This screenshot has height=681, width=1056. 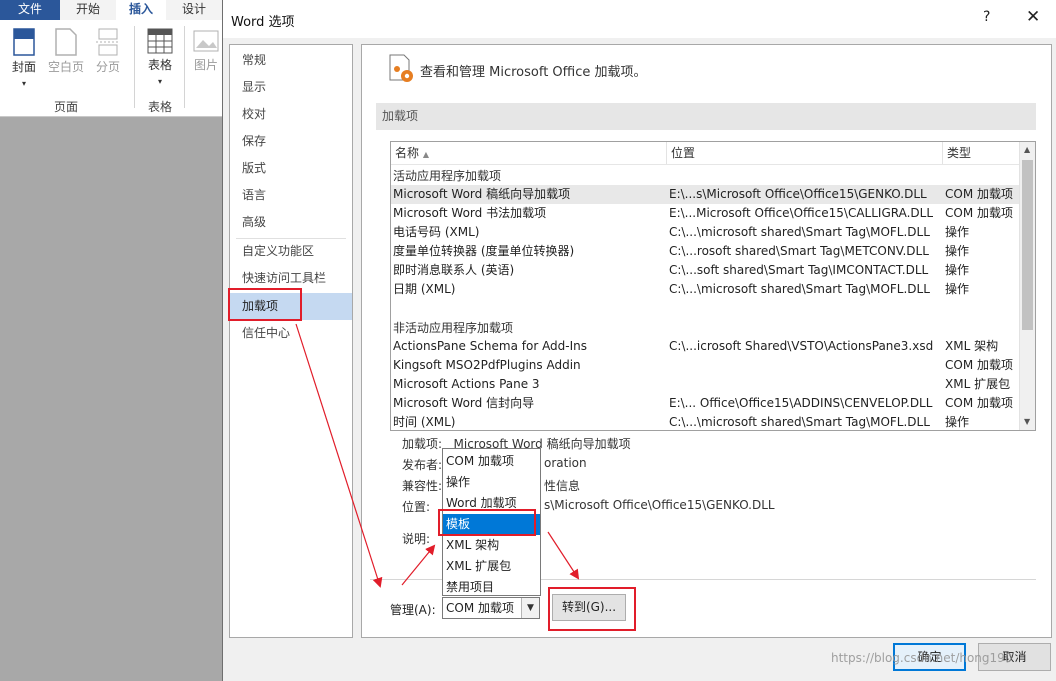 I want to click on scroll-down-icon: ▼, so click(x=1027, y=421).